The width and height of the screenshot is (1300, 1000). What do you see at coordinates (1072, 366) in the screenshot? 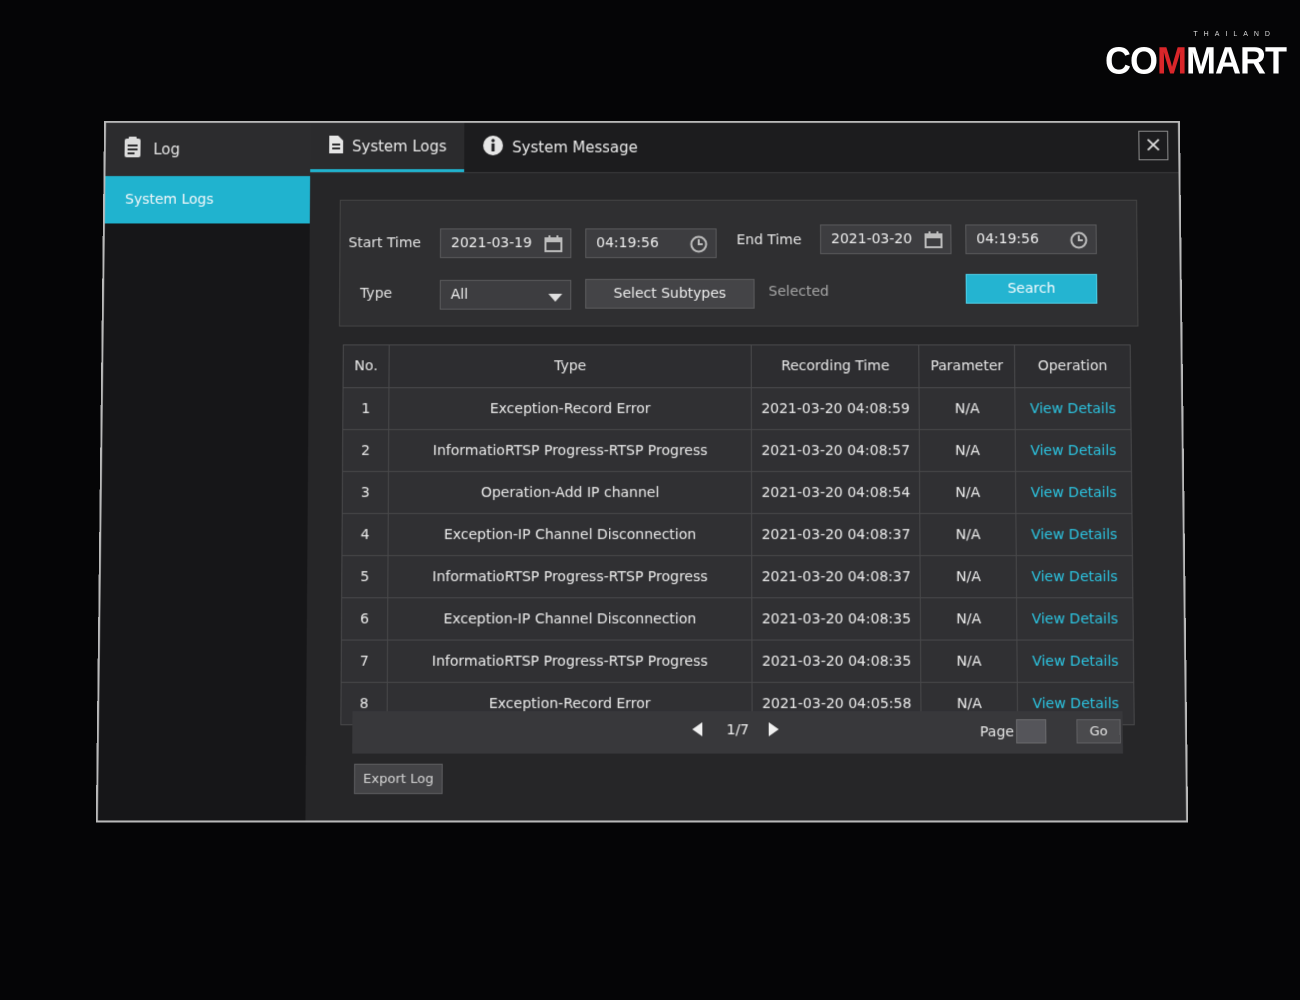
I see `column-header-operation: Operation` at bounding box center [1072, 366].